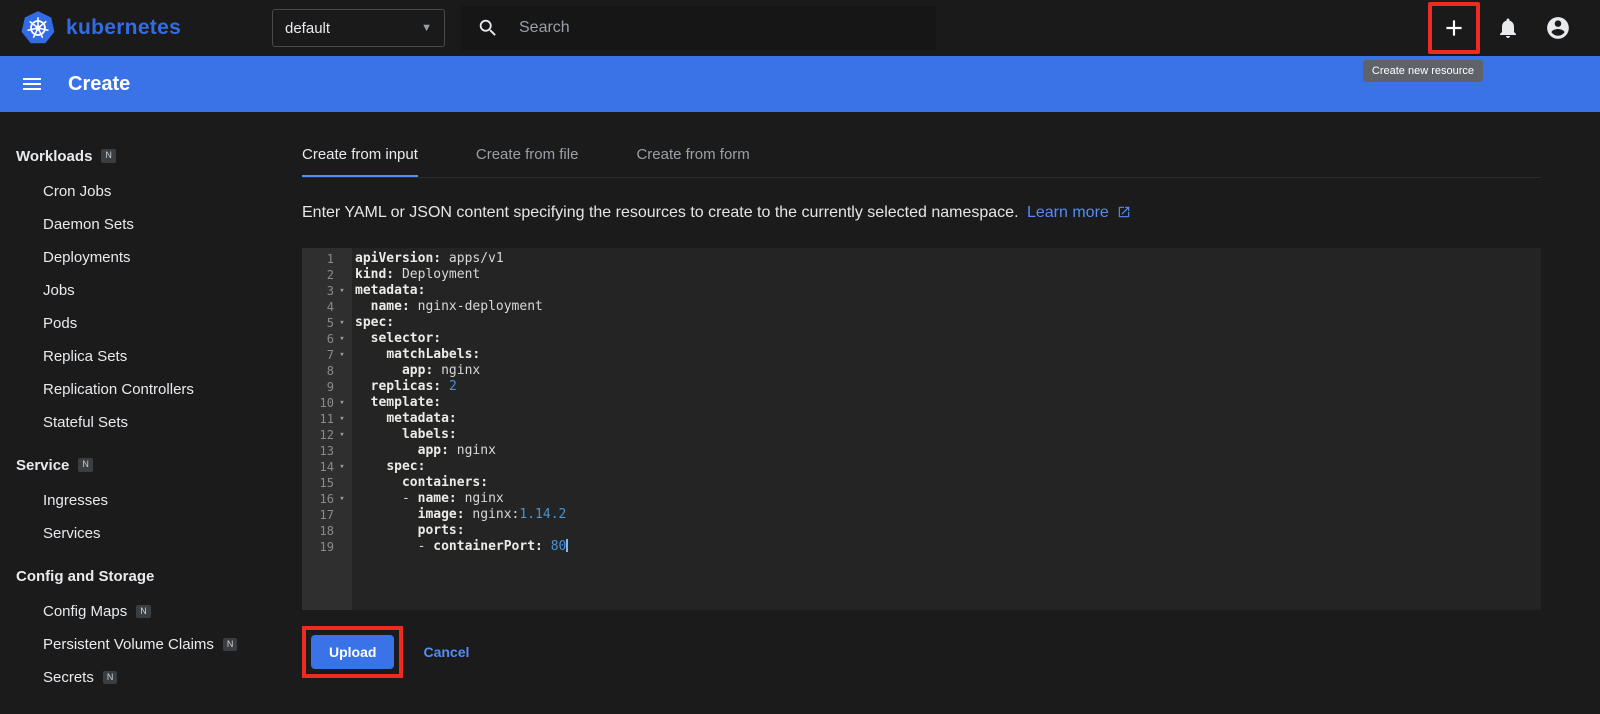  Describe the element at coordinates (948, 355) in the screenshot. I see `code-line: matchLabels:` at that location.